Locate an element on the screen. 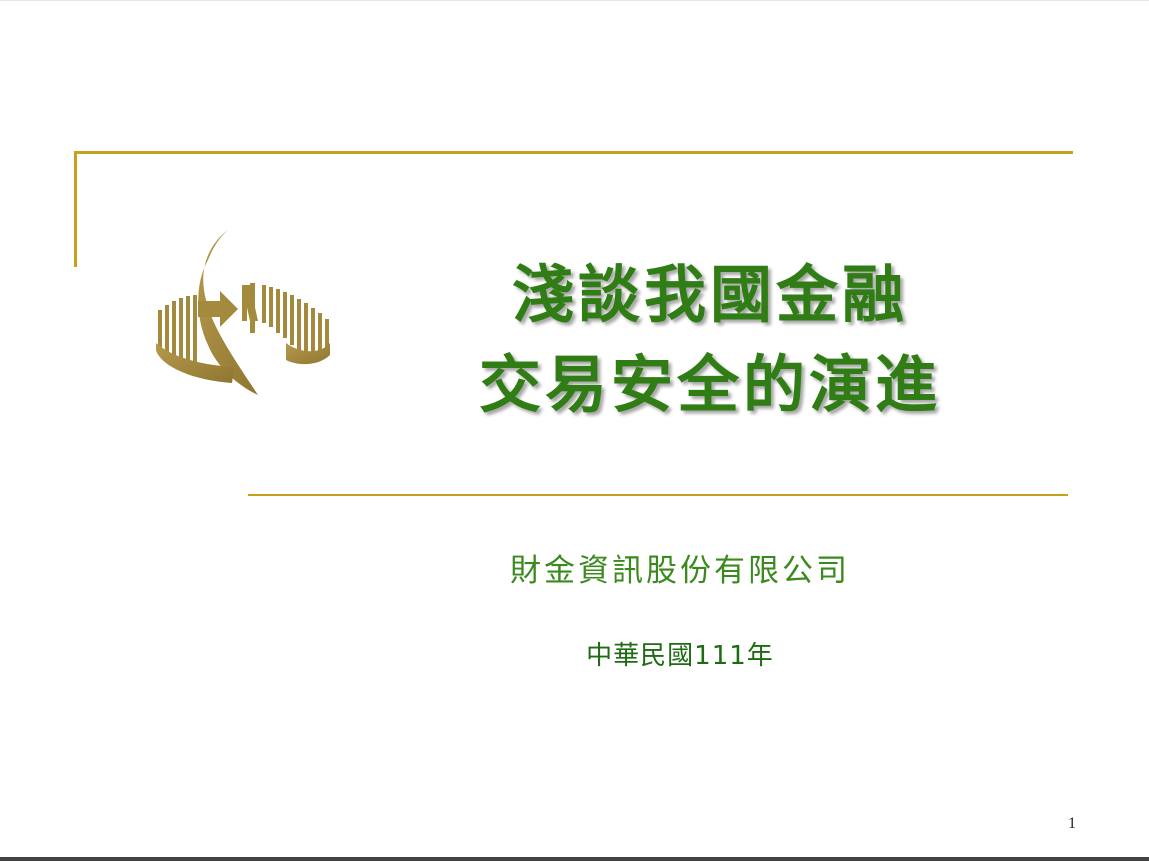  bottom-edge is located at coordinates (574, 859).